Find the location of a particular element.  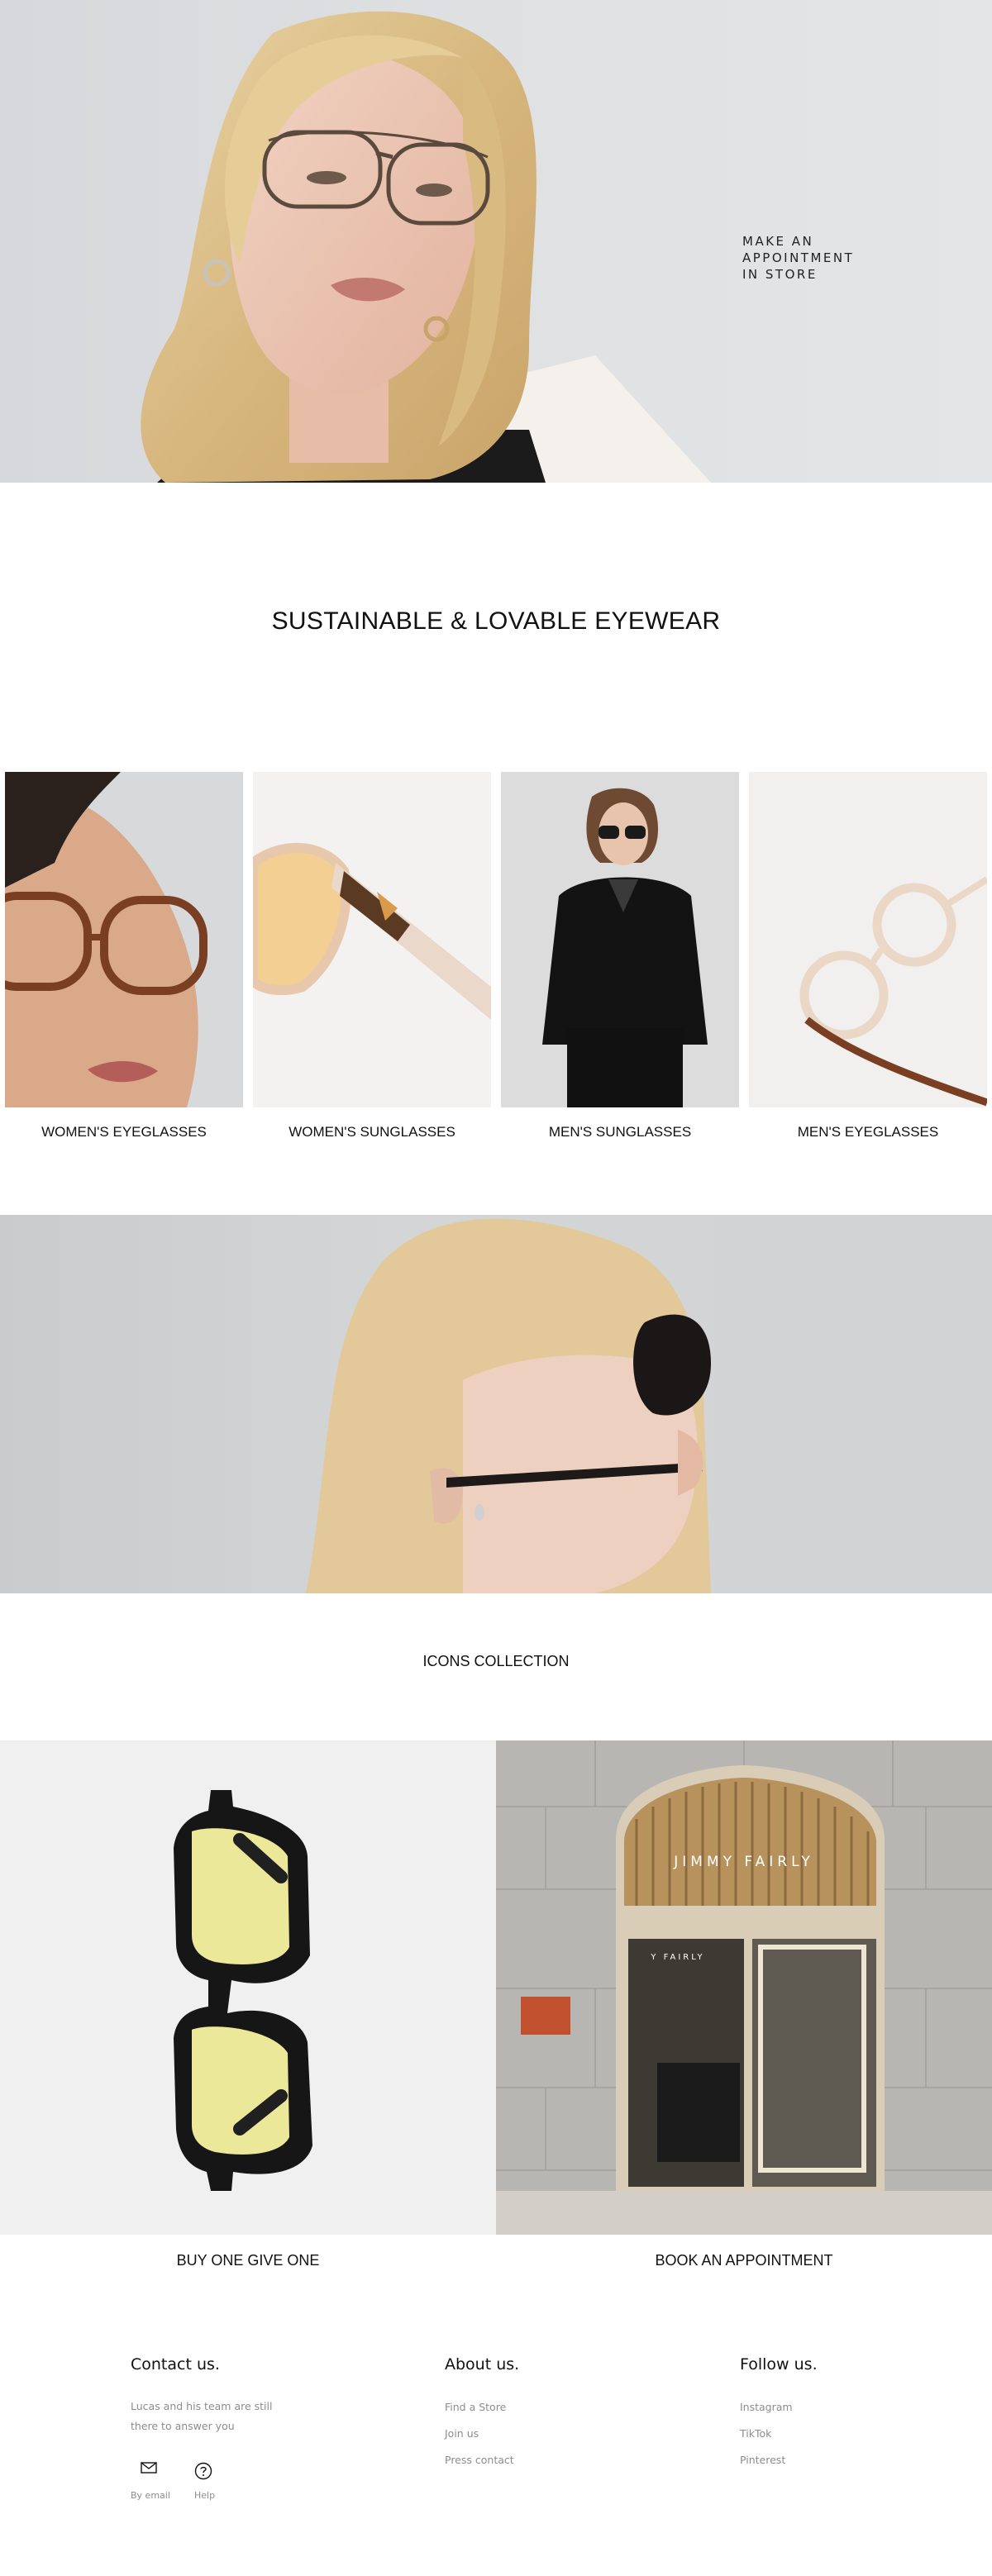

womens-sunglasses-image is located at coordinates (372, 940).